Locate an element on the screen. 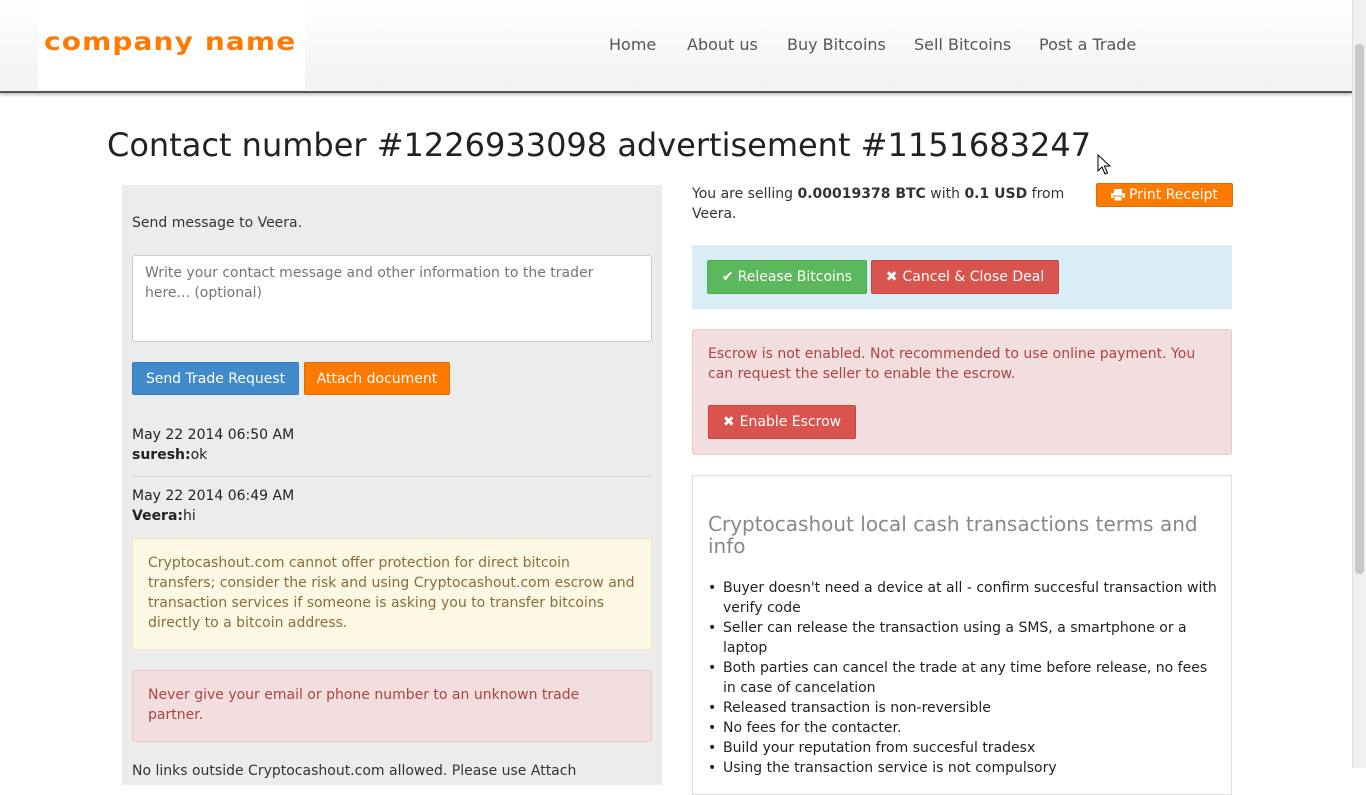 This screenshot has height=795, width=1366. enable-escrow-button: ✖ Enable Escrow is located at coordinates (782, 422).